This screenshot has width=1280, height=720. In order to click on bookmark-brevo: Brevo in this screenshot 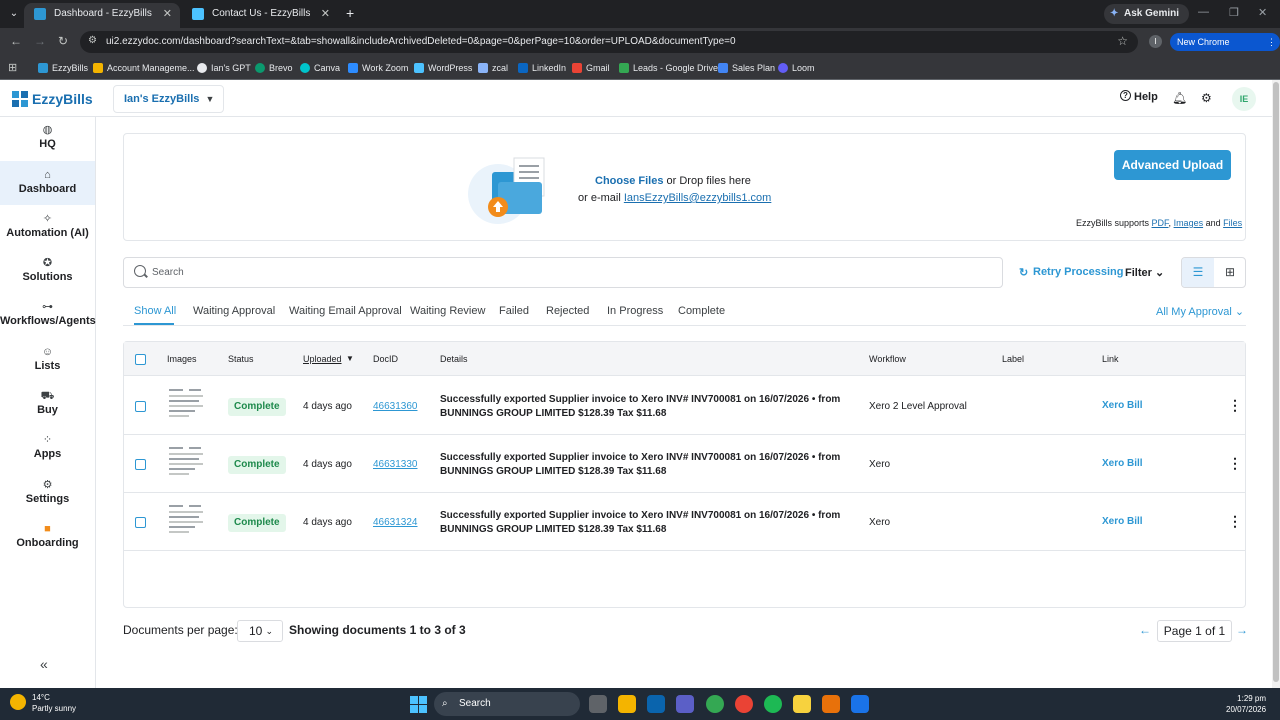, I will do `click(274, 68)`.